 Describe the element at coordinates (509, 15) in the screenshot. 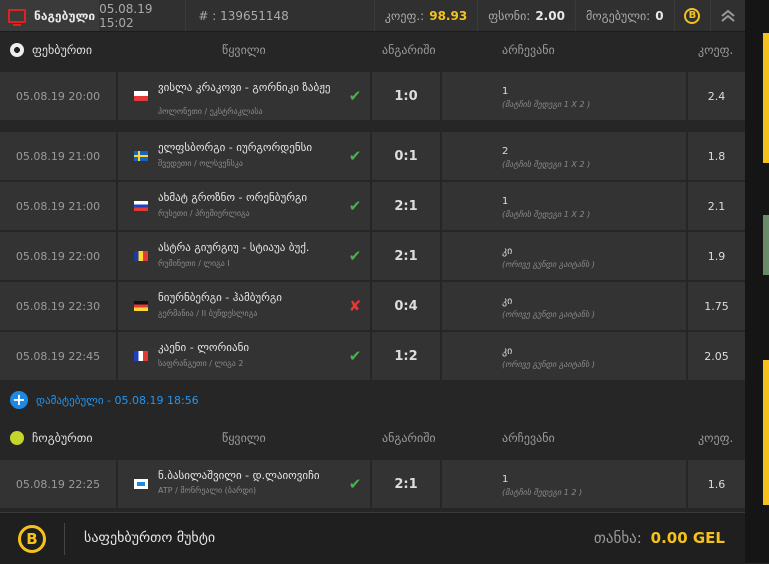

I see `stake-label: ფსონი:` at that location.